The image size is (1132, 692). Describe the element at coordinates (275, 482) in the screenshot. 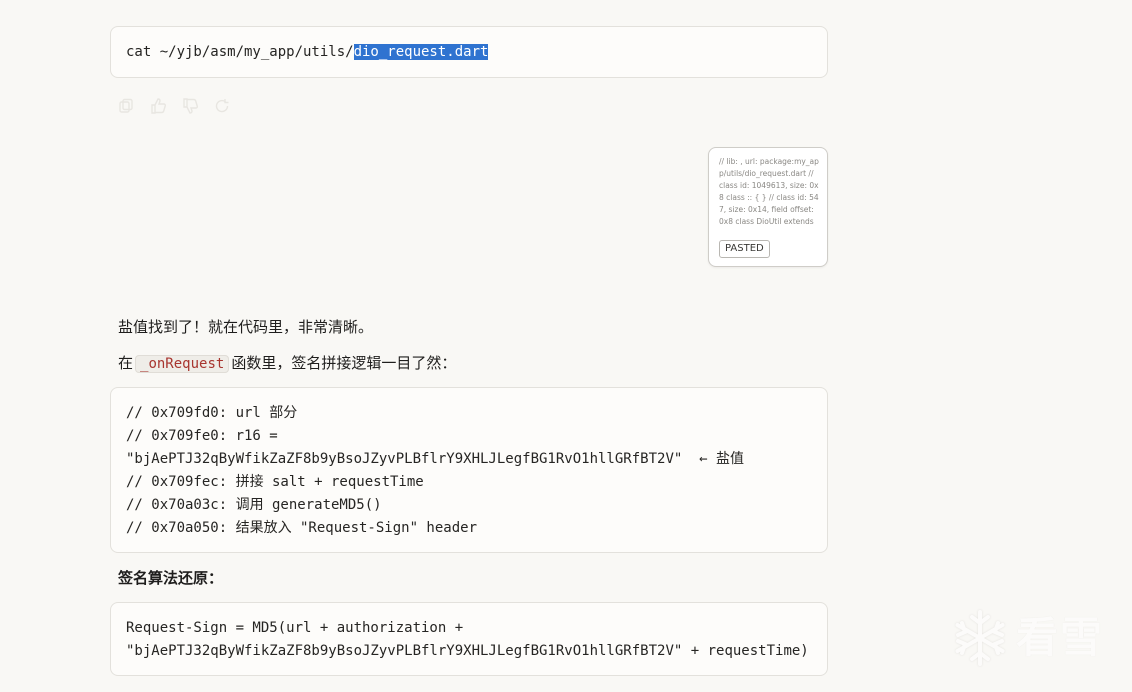

I see `code-line: // 0x709fec: 拼接 salt + requestTime` at that location.